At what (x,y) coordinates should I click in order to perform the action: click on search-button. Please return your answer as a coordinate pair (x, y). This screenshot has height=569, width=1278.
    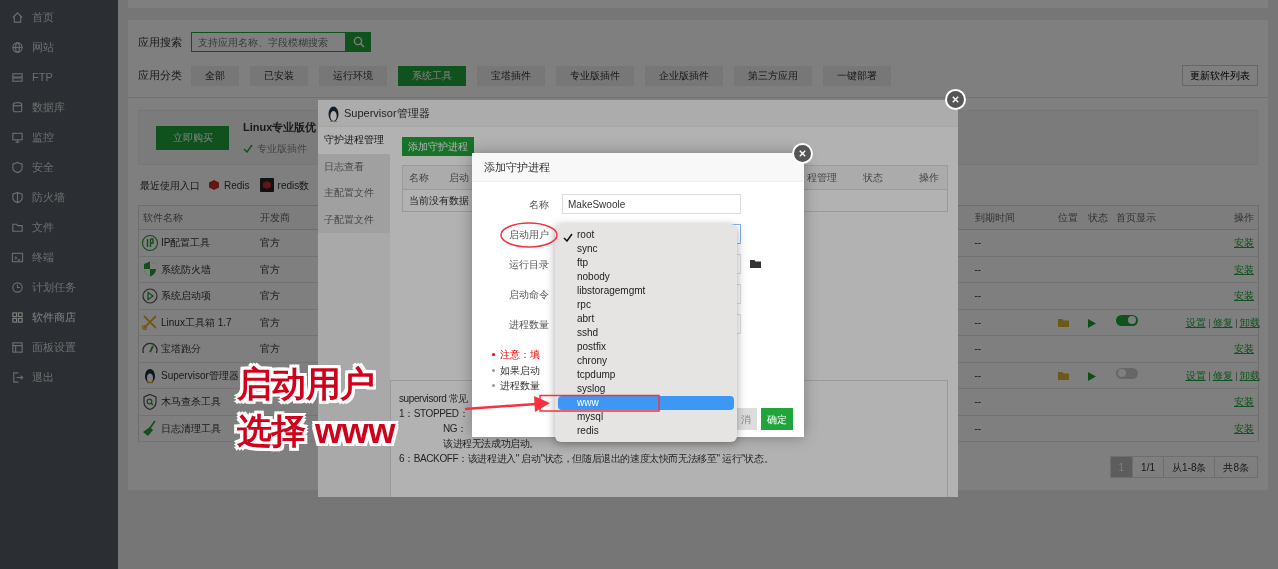
    Looking at the image, I should click on (358, 42).